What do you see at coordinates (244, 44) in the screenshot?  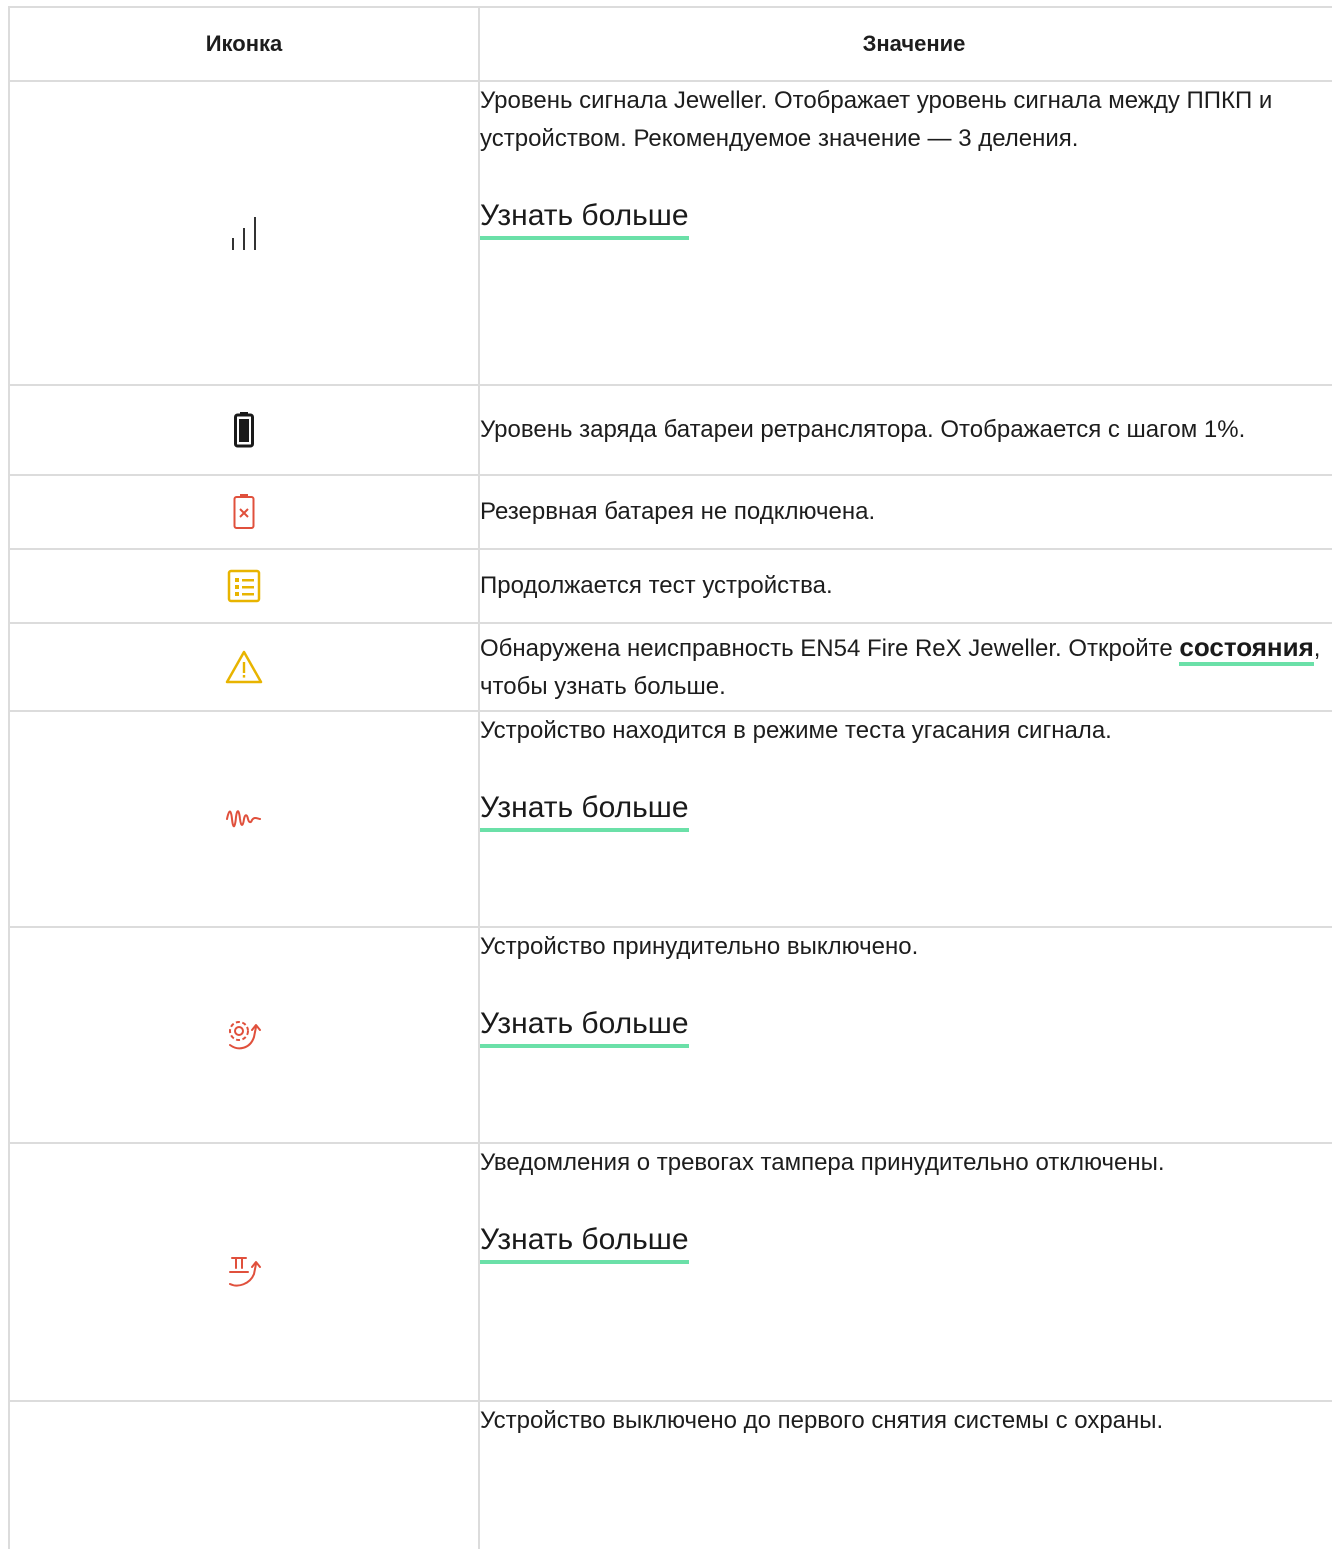 I see `icon-column-header: Иконка` at bounding box center [244, 44].